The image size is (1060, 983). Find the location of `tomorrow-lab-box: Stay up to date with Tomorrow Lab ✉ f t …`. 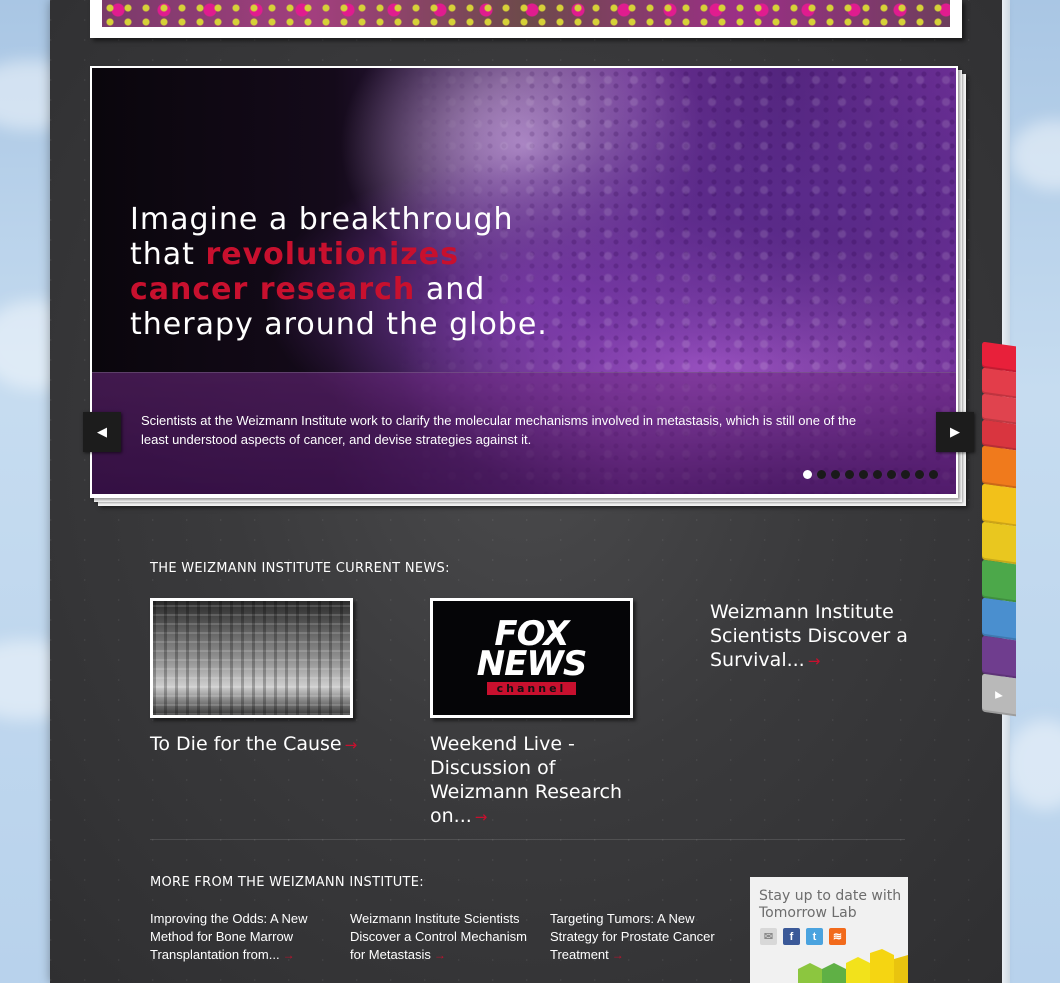

tomorrow-lab-box: Stay up to date with Tomorrow Lab ✉ f t … is located at coordinates (829, 930).